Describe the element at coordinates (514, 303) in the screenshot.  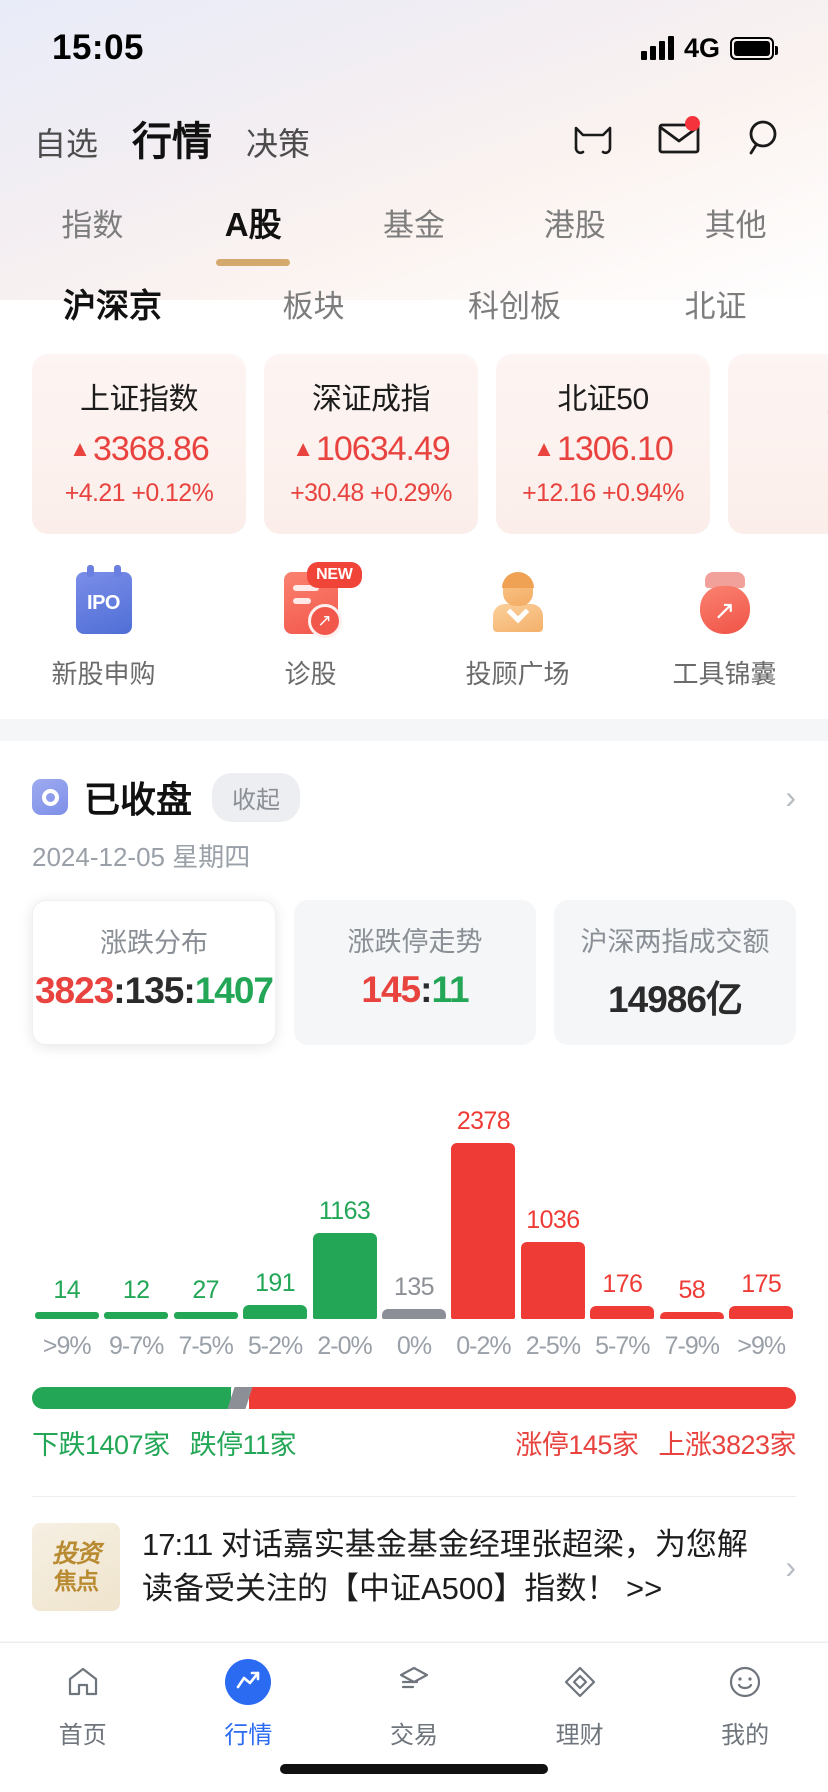
I see `subtab-star-market: 科创板` at that location.